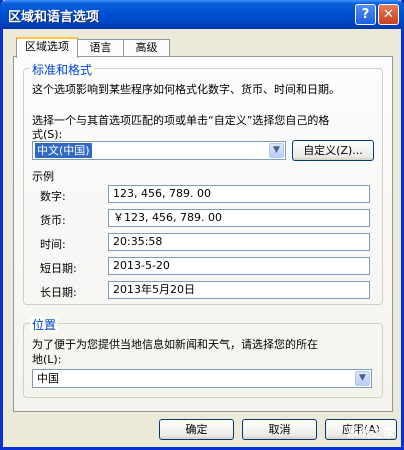 This screenshot has height=450, width=404. Describe the element at coordinates (186, 89) in the screenshot. I see `standards-description: 这个选项影响到某些程序如何格式化数字、货币、时间和日期。` at that location.